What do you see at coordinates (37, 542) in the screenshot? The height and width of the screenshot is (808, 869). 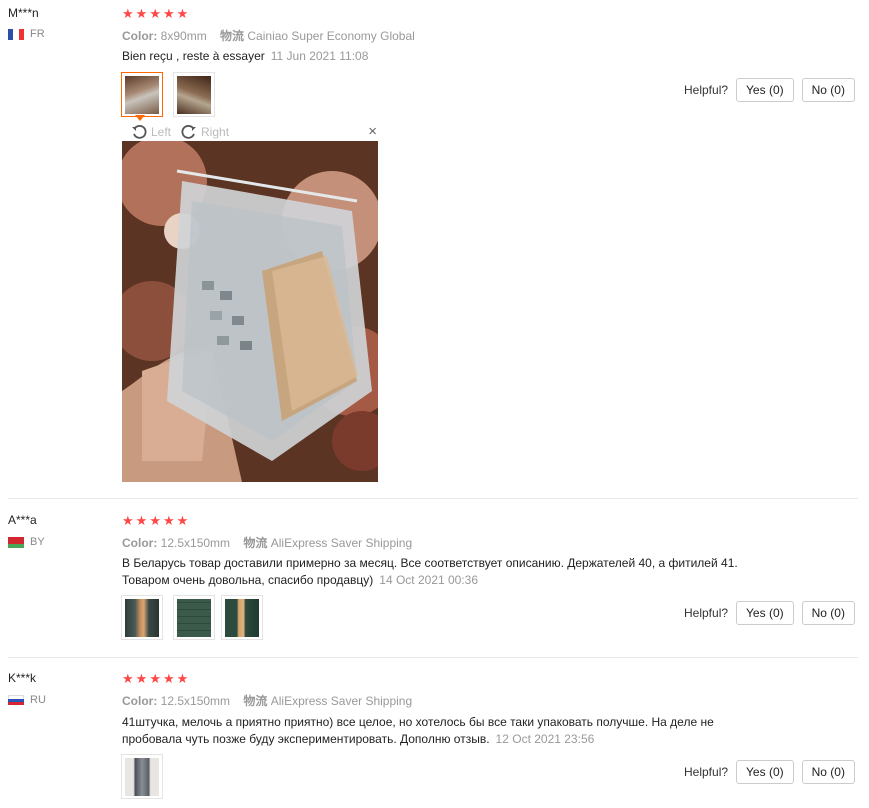 I see `country-code: BY` at bounding box center [37, 542].